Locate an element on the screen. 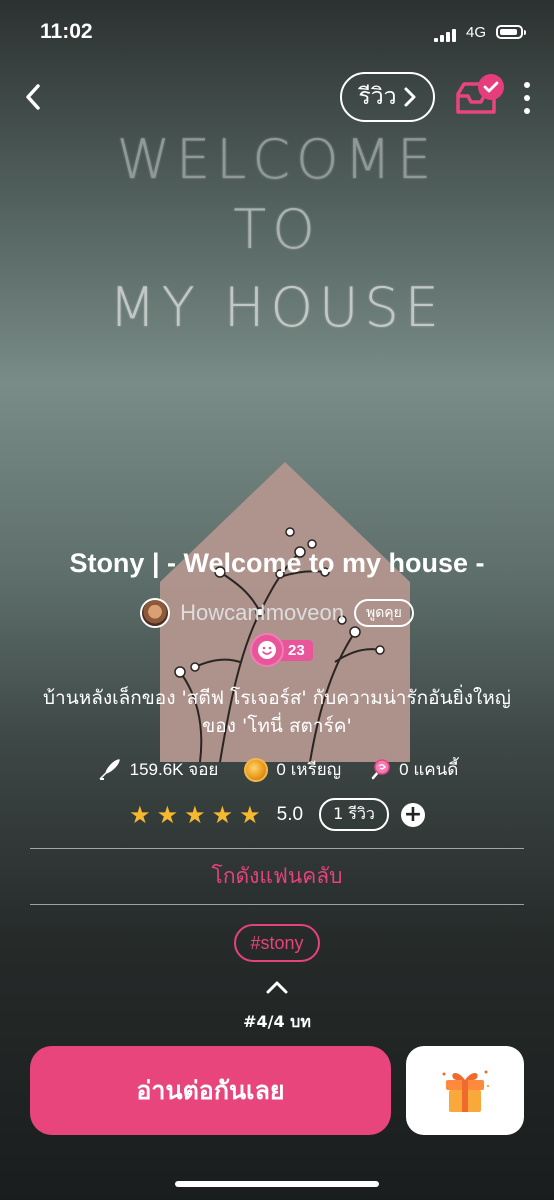 The image size is (554, 1200). chevron-up-icon is located at coordinates (277, 987).